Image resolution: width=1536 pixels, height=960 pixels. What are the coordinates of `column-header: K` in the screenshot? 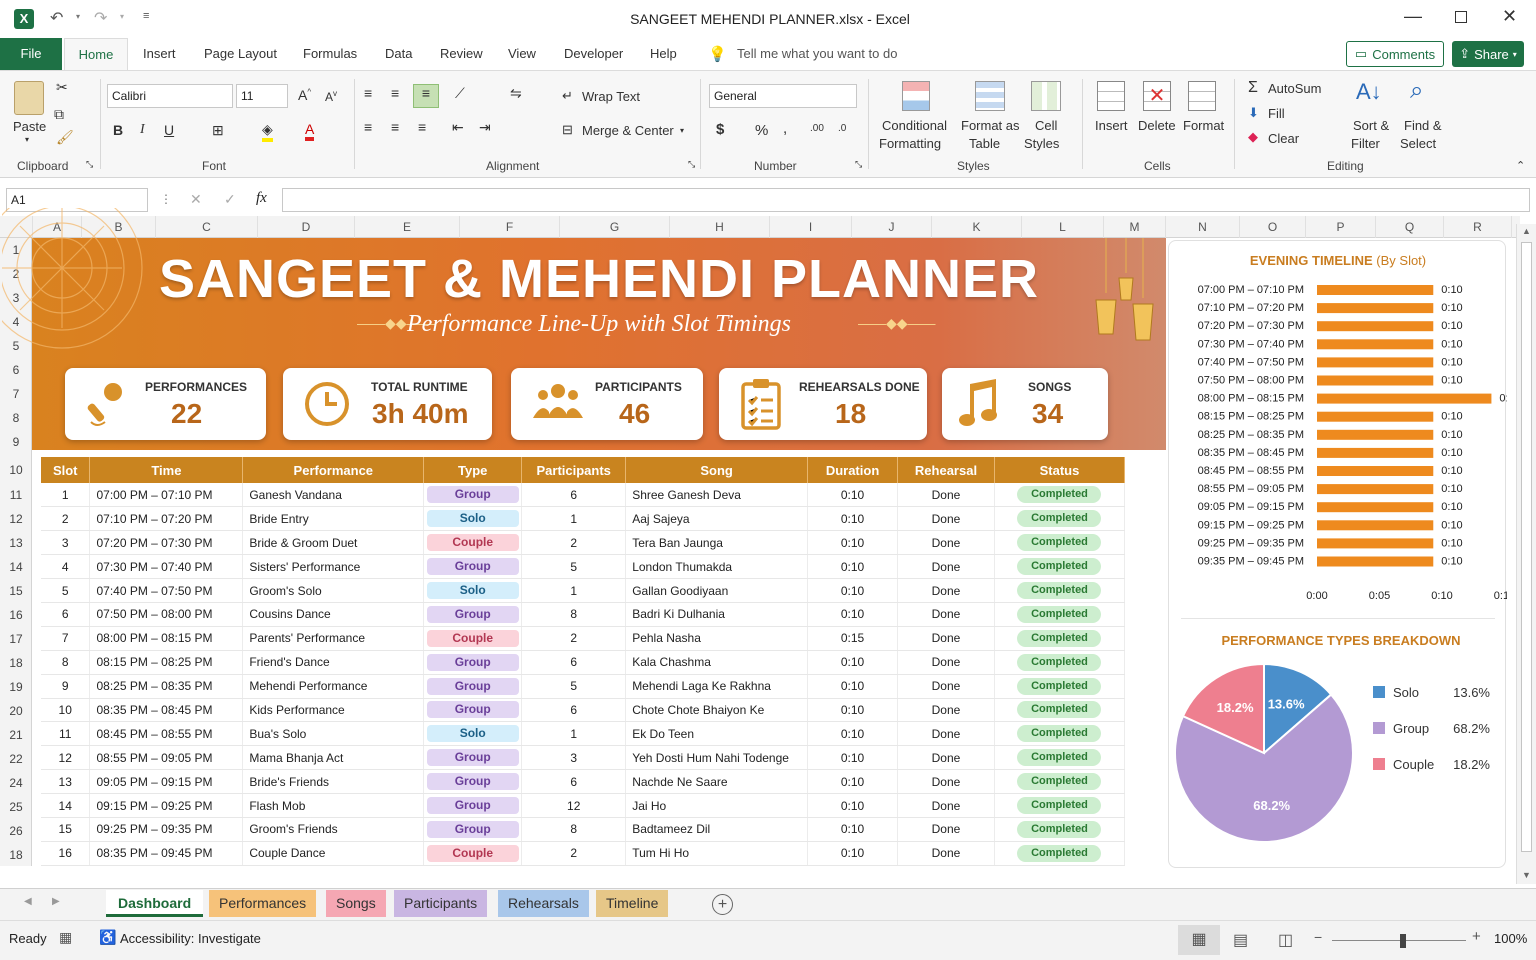 It's located at (977, 227).